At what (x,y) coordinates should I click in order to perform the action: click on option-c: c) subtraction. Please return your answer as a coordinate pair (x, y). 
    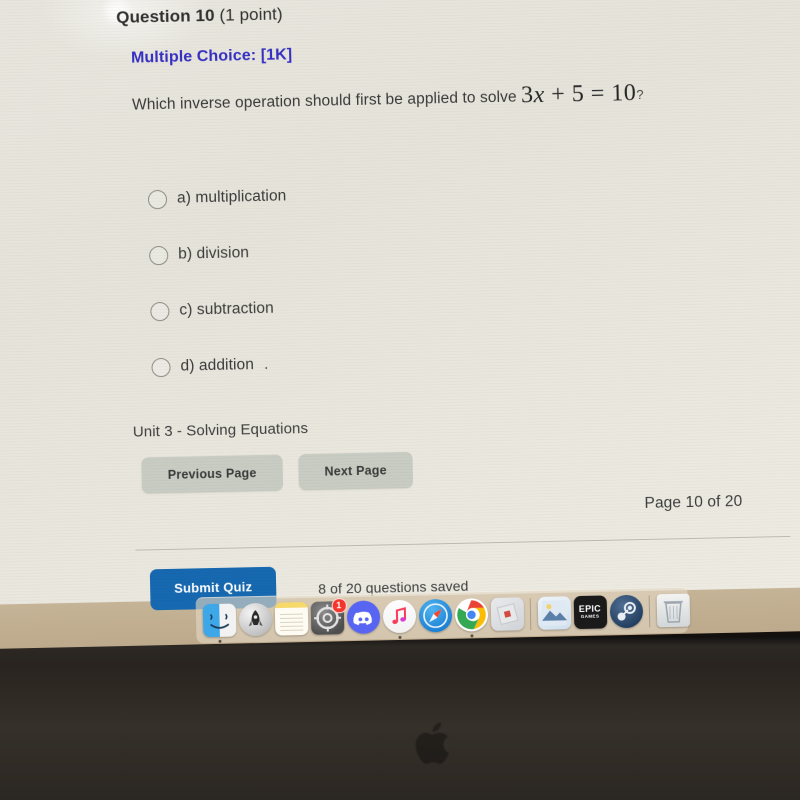
    Looking at the image, I should click on (466, 304).